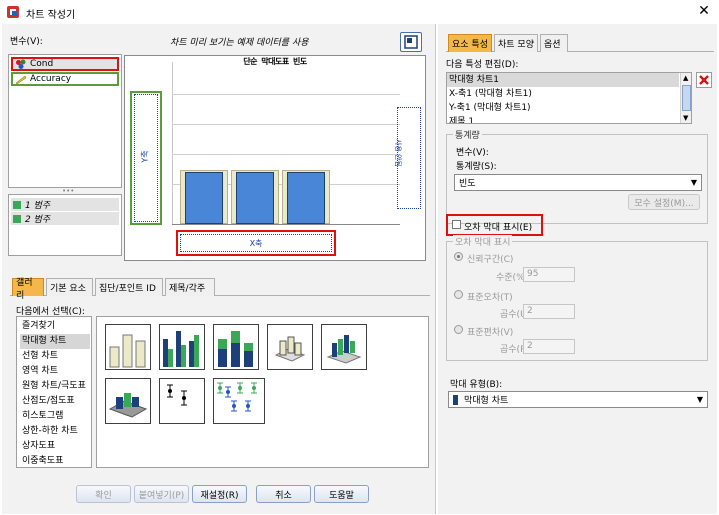 The height and width of the screenshot is (515, 719). I want to click on gallery-item-dual-axes: 이중축도표, so click(55, 461).